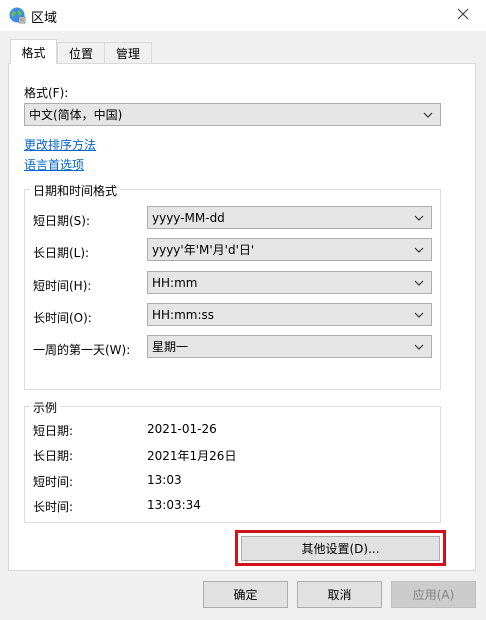 The width and height of the screenshot is (486, 620). Describe the element at coordinates (45, 407) in the screenshot. I see `examples-group-title: 示例` at that location.